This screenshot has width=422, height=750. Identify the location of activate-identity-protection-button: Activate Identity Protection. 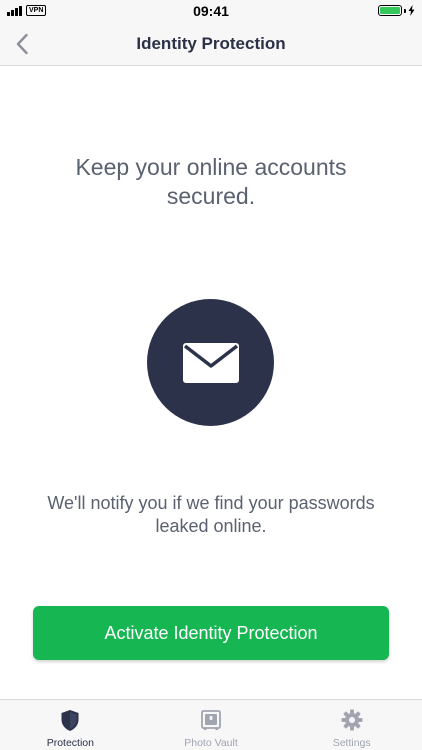
(211, 633).